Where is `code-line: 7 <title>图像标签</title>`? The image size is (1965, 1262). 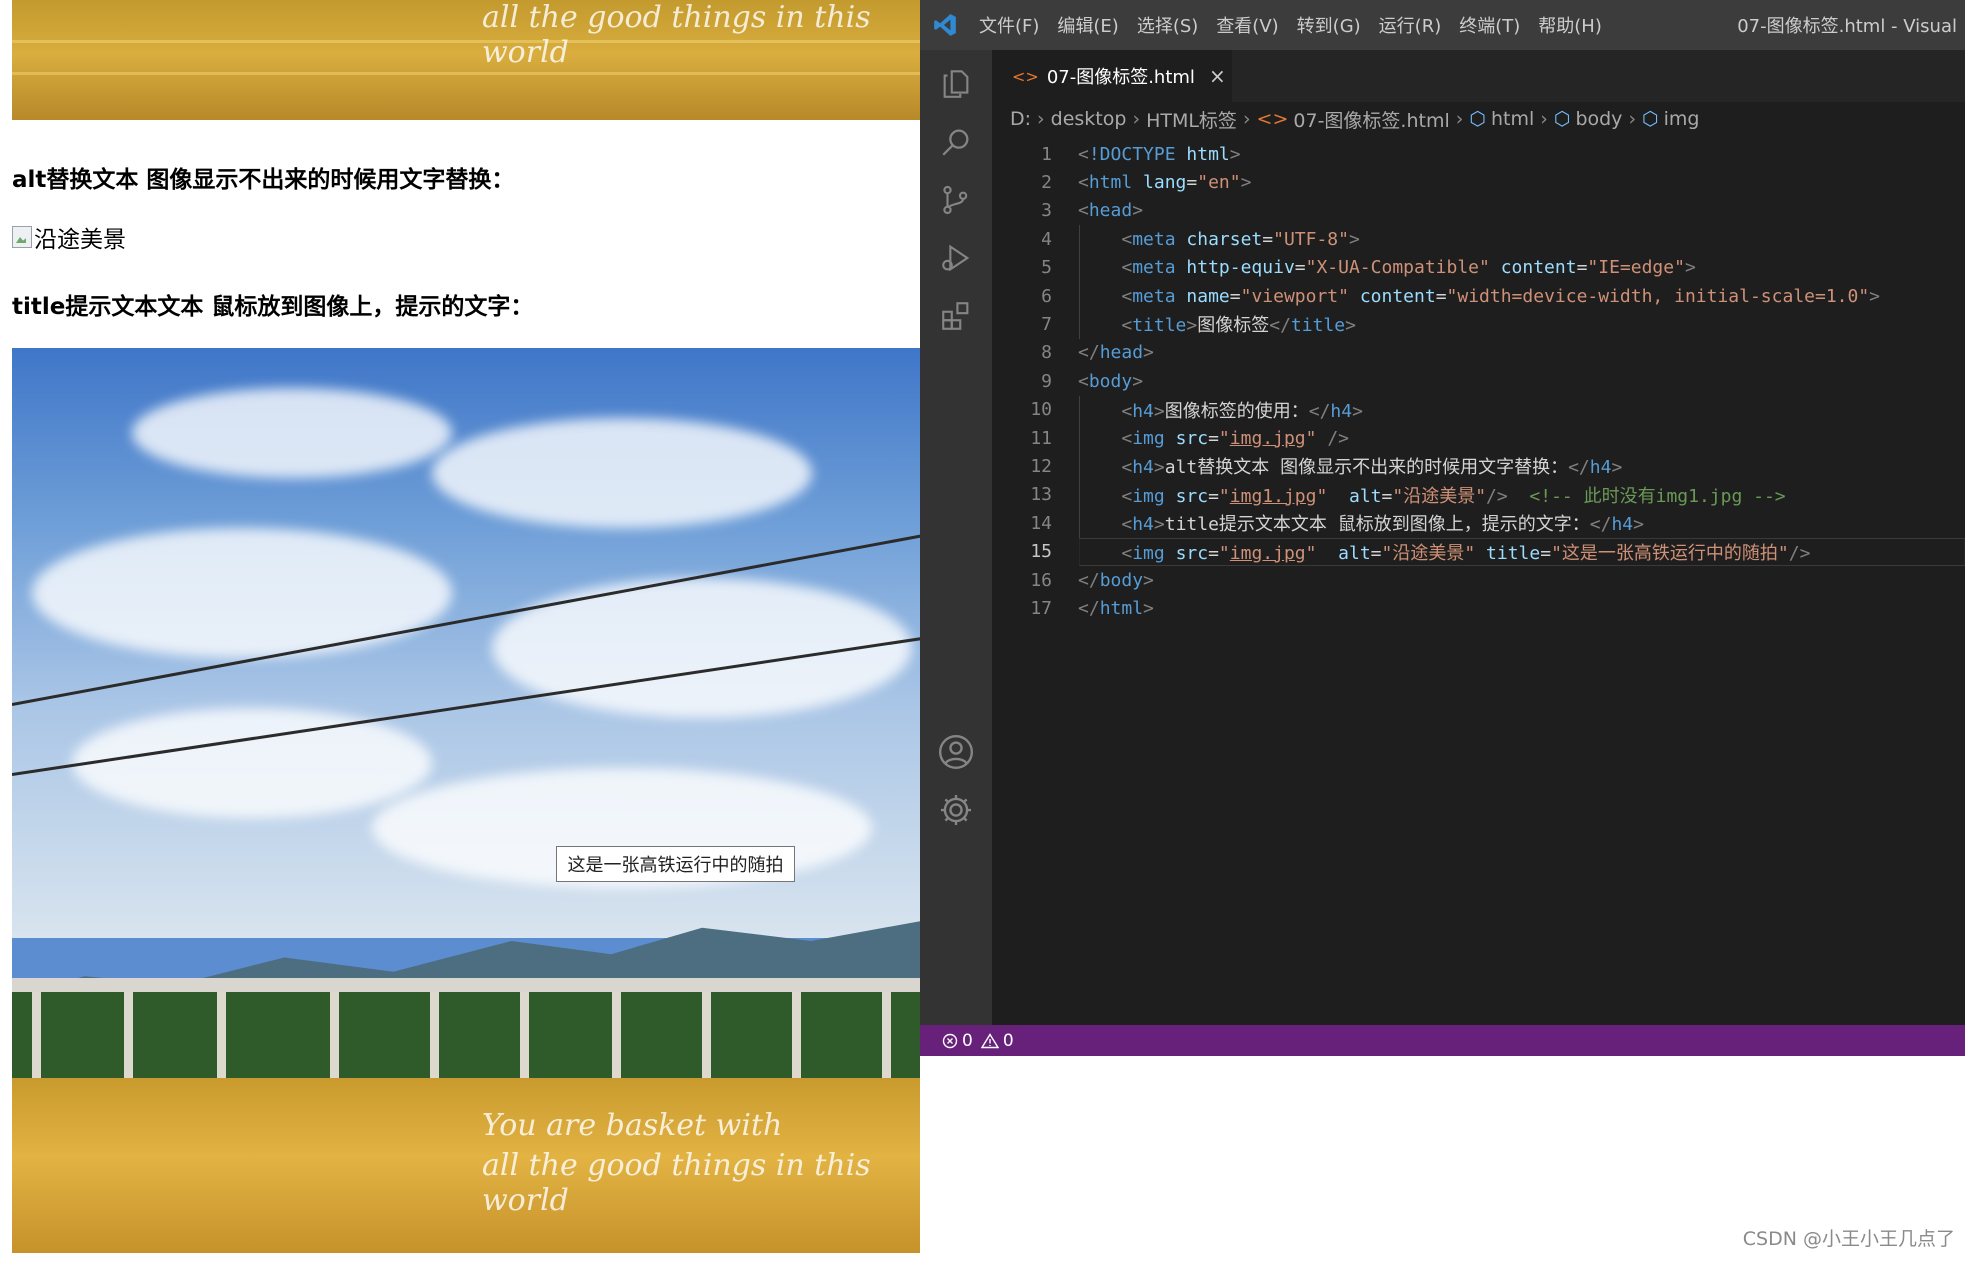 code-line: 7 <title>图像标签</title> is located at coordinates (1478, 324).